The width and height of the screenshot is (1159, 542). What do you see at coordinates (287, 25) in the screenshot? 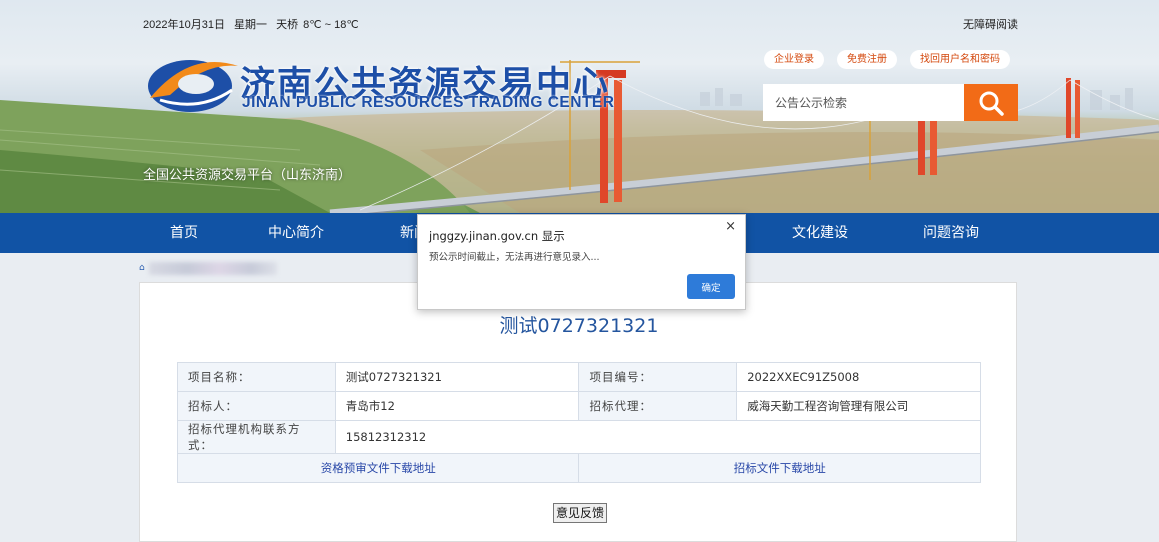
I see `weather-city: 天桥` at bounding box center [287, 25].